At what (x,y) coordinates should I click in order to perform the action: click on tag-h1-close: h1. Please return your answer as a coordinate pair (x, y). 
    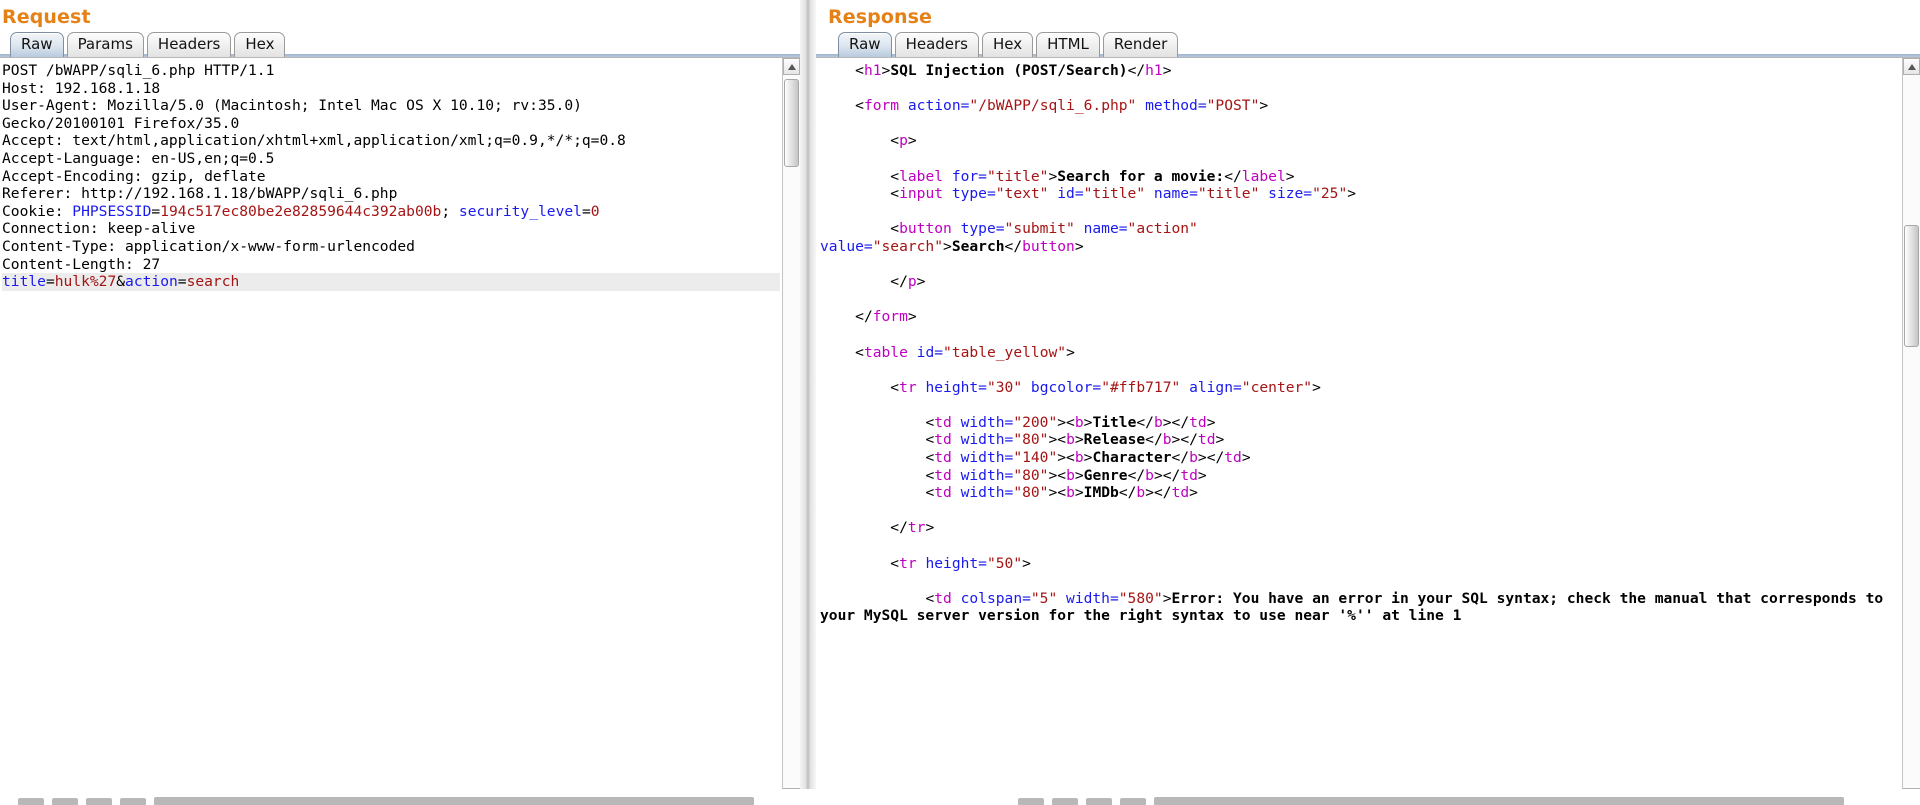
    Looking at the image, I should click on (1154, 70).